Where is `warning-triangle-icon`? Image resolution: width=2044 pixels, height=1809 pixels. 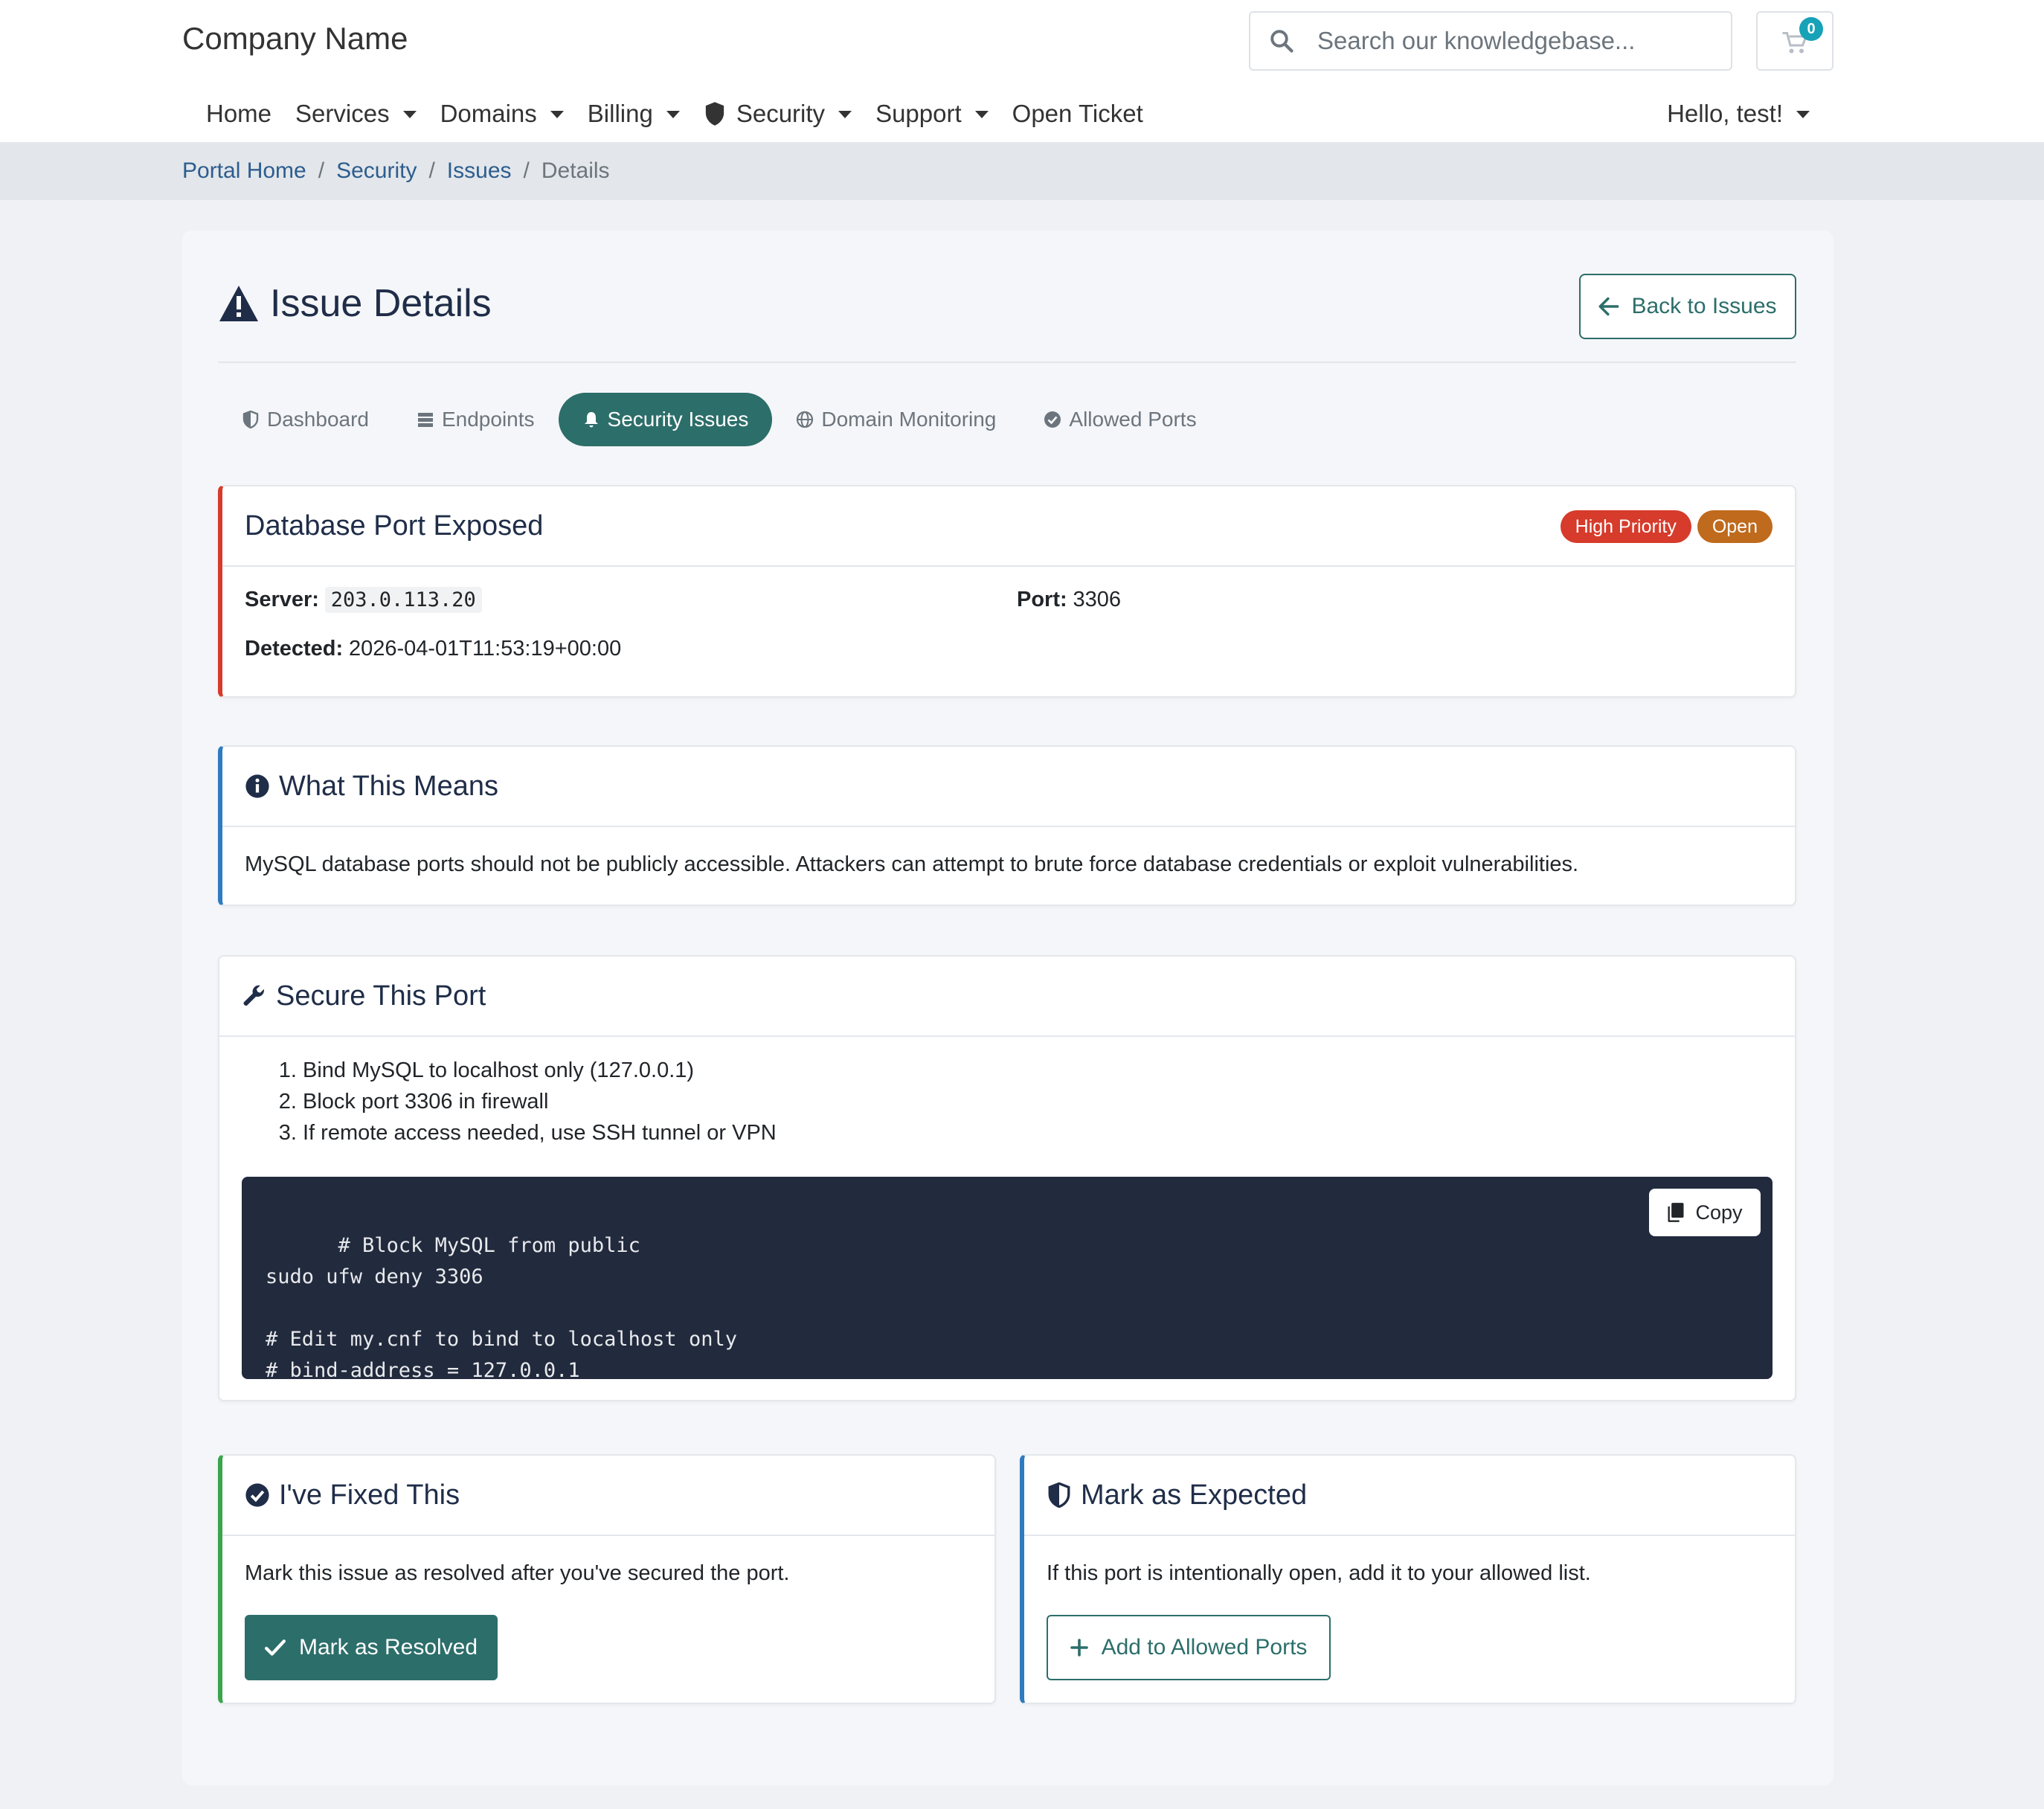
warning-triangle-icon is located at coordinates (238, 304).